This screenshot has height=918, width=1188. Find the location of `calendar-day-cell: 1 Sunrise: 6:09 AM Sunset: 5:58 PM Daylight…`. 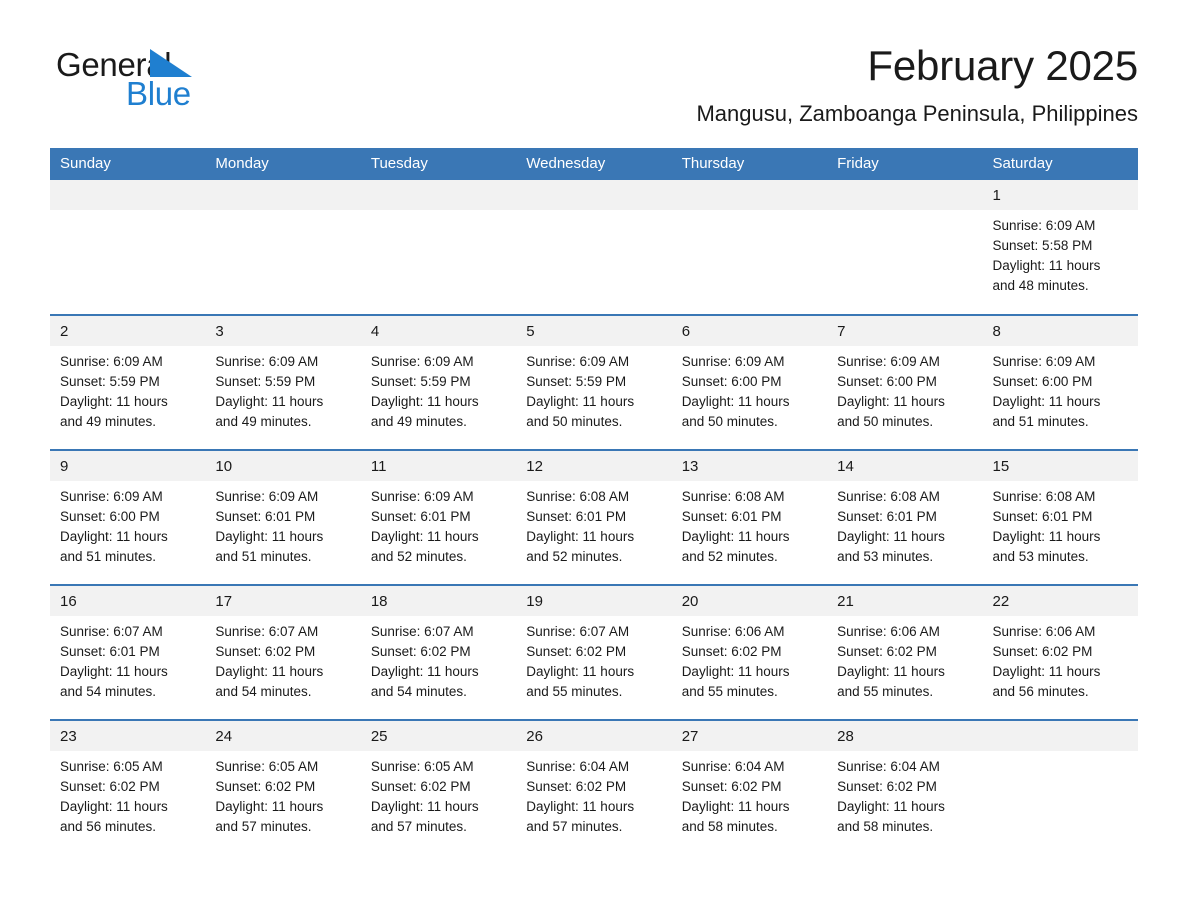

calendar-day-cell: 1 Sunrise: 6:09 AM Sunset: 5:58 PM Daylight… is located at coordinates (1060, 247).